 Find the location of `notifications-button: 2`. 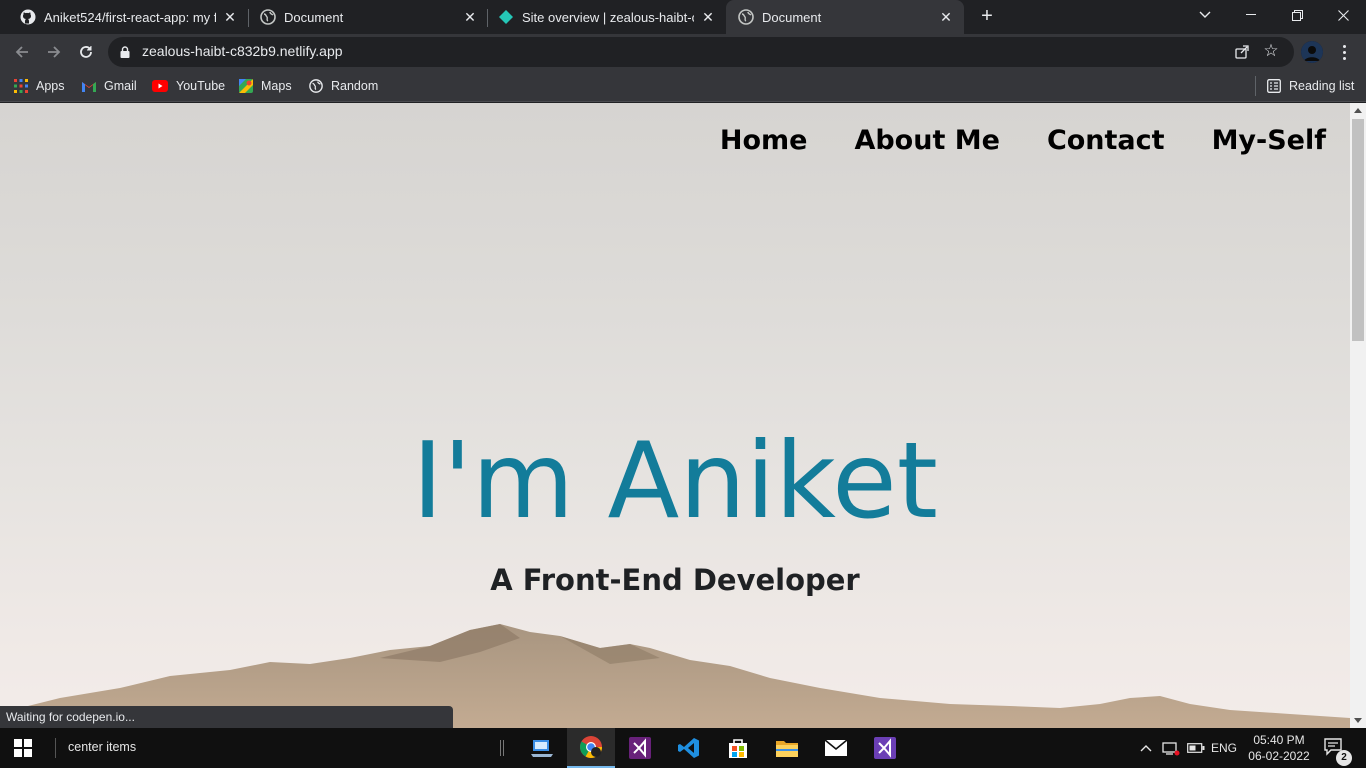

notifications-button: 2 is located at coordinates (1338, 752).